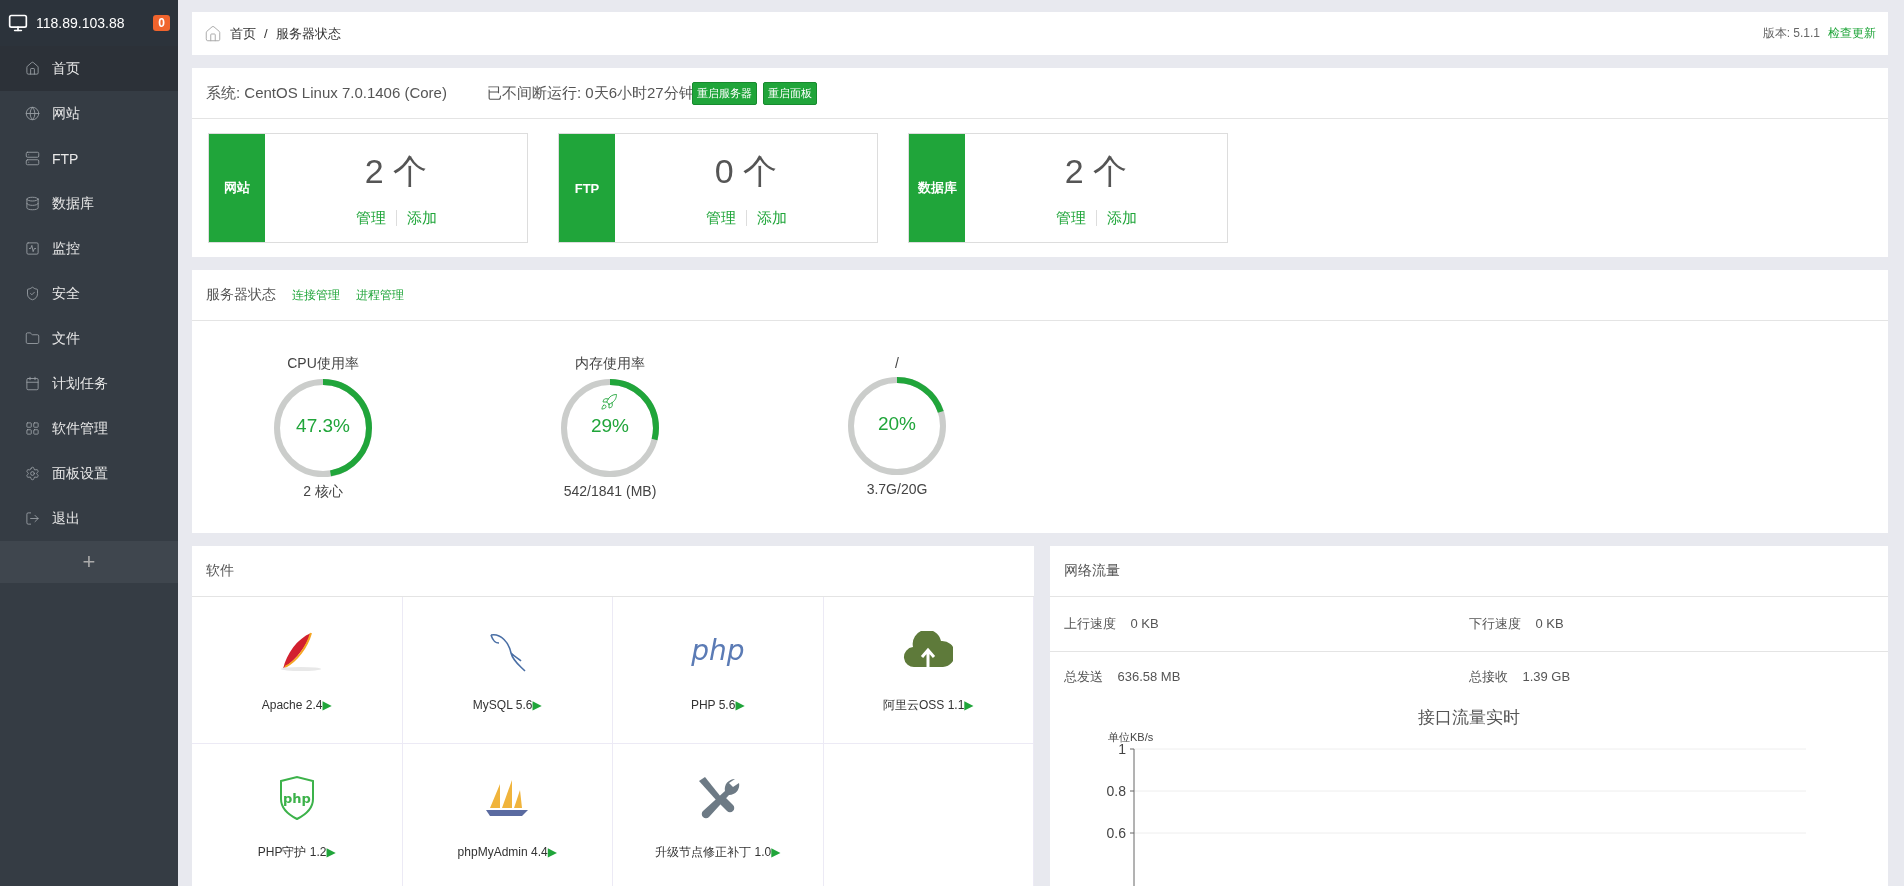 This screenshot has height=886, width=1904. Describe the element at coordinates (610, 364) in the screenshot. I see `gauge-title: 内存使用率` at that location.